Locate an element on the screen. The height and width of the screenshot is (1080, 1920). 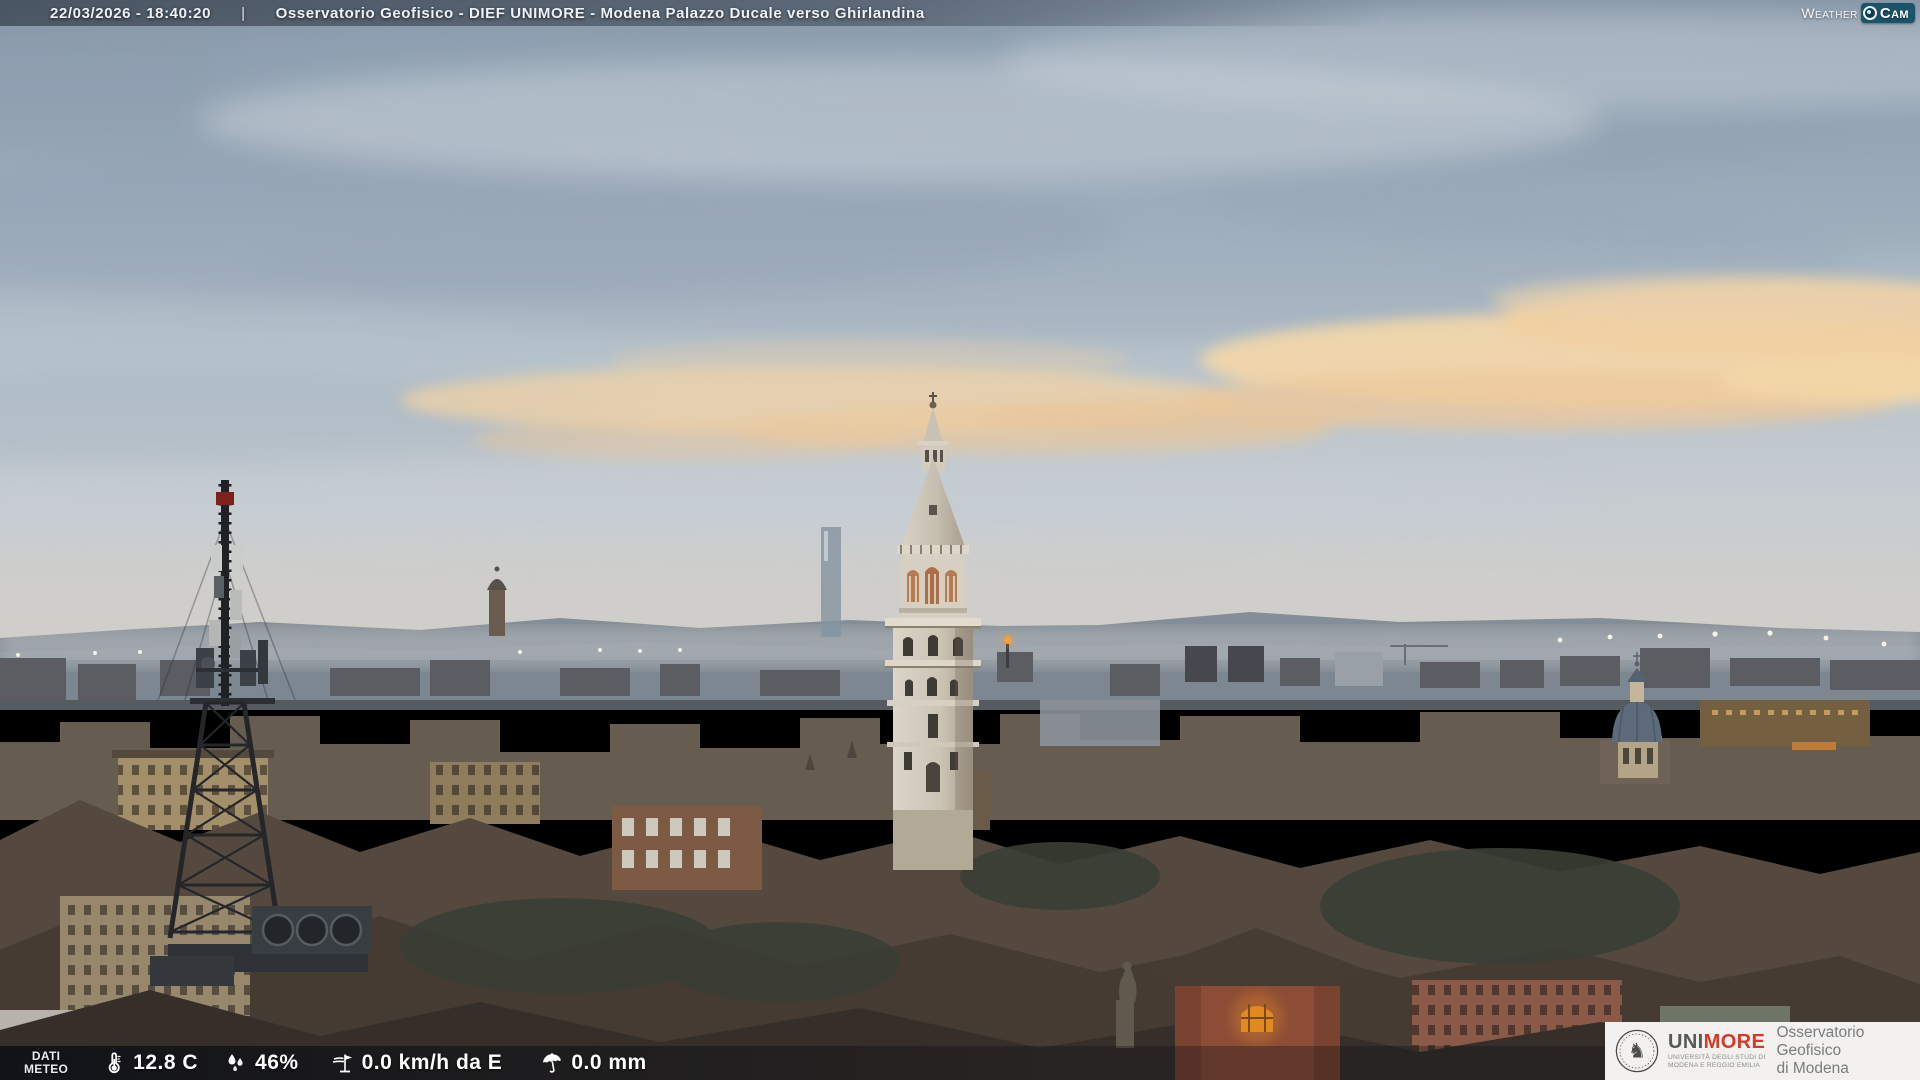
dati-meteo-label: DATI METEO is located at coordinates (46, 1062).